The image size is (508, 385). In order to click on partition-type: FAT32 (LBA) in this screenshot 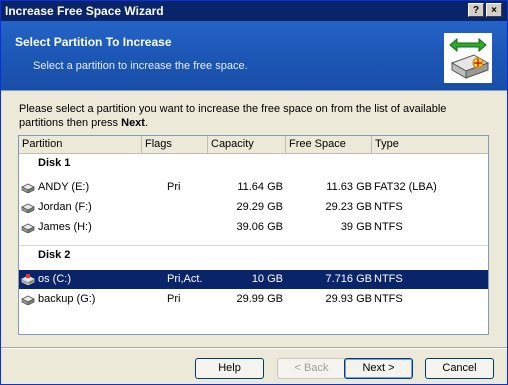, I will do `click(405, 187)`.